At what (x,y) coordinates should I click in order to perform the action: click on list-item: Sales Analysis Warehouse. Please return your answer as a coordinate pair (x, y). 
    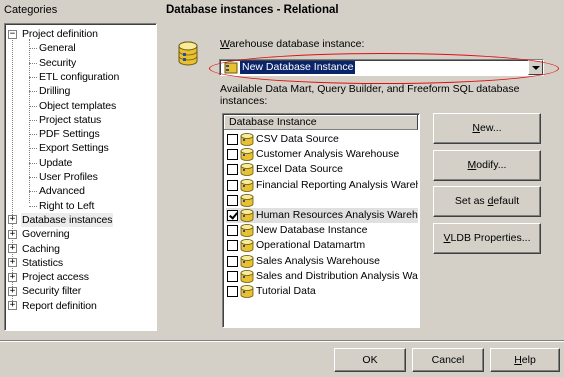
    Looking at the image, I should click on (322, 261).